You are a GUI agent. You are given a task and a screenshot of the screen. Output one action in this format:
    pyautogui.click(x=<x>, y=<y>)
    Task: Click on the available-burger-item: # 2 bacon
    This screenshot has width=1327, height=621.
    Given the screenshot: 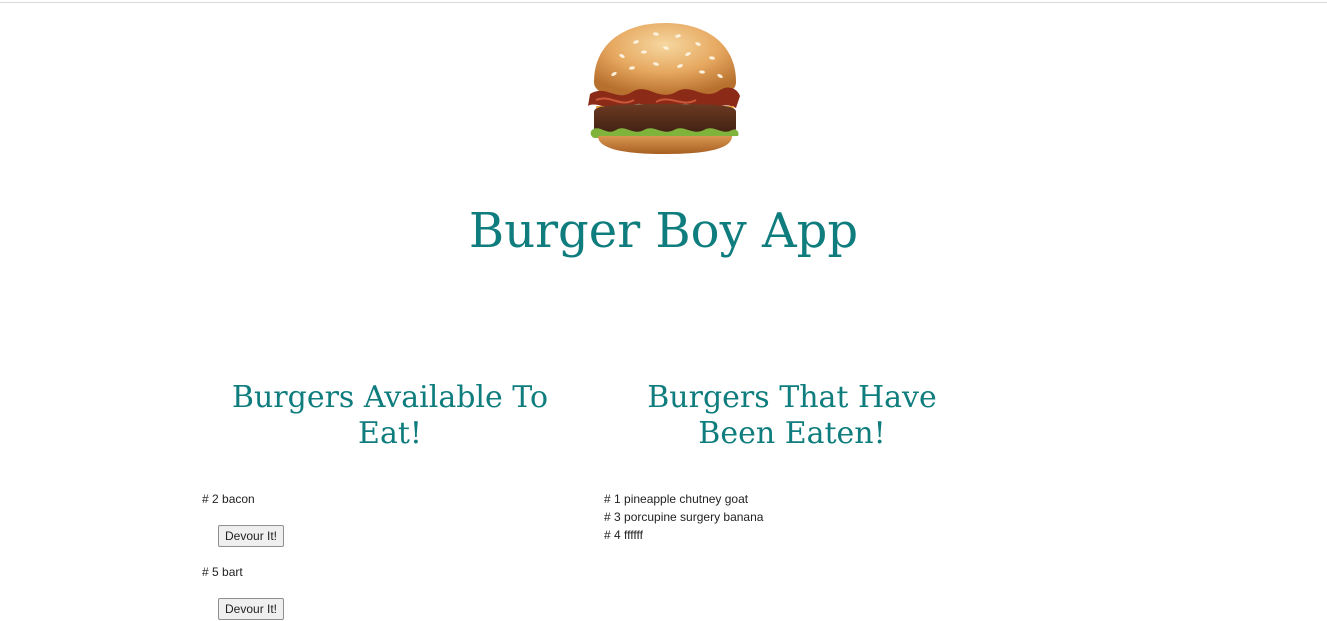 What is the action you would take?
    pyautogui.click(x=228, y=499)
    